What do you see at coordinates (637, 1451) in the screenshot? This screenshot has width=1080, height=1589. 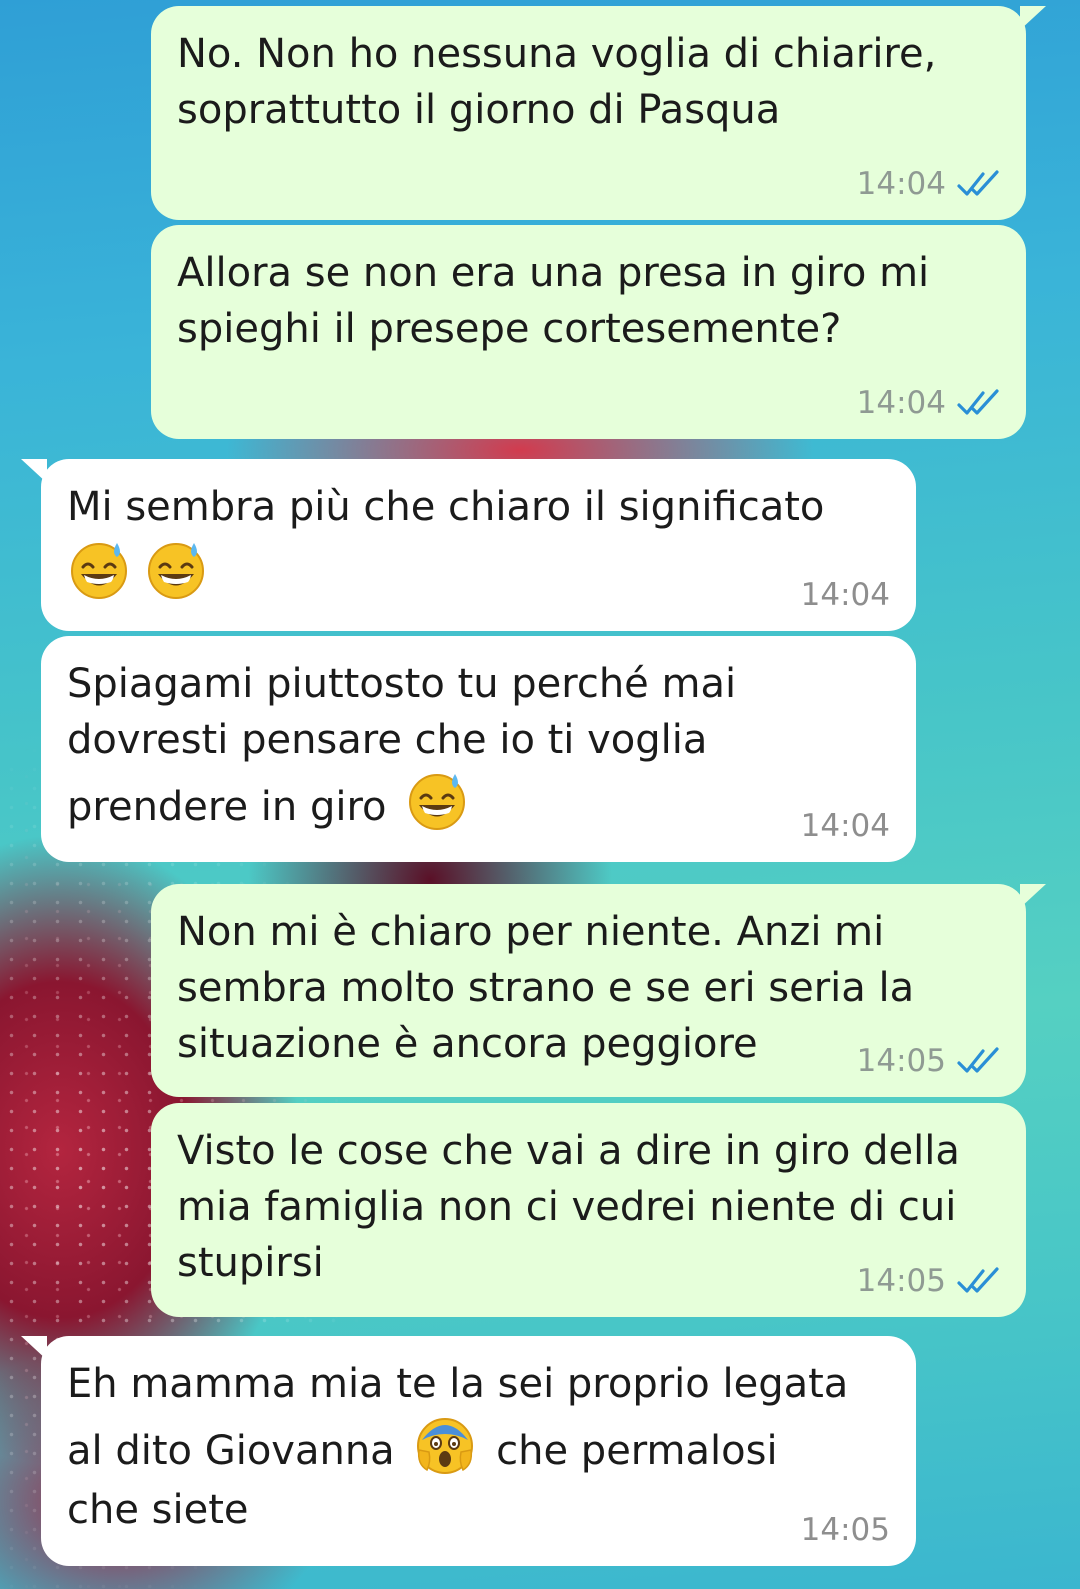 I see `message-text: che permalosi` at bounding box center [637, 1451].